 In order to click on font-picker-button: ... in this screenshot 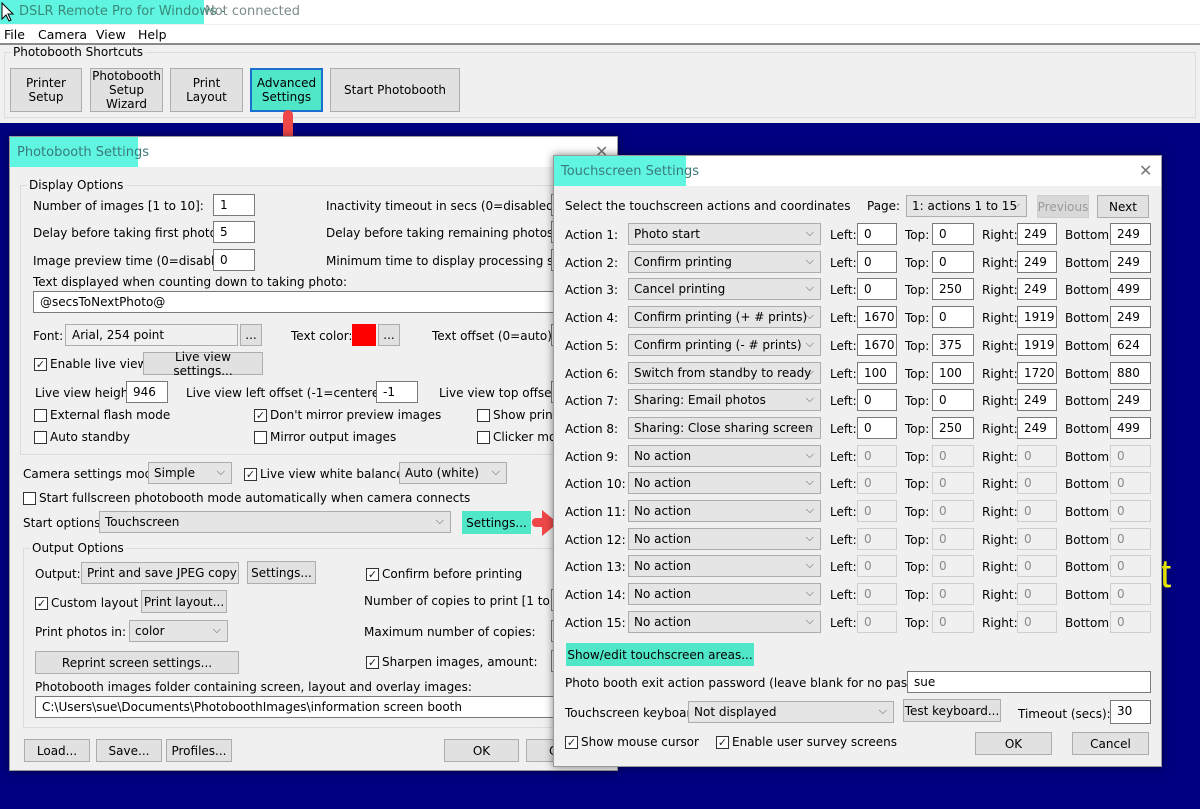, I will do `click(251, 335)`.